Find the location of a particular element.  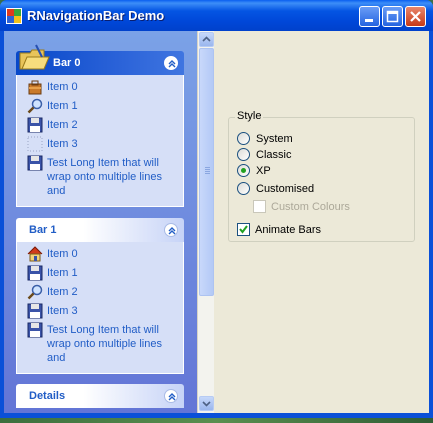

blank-icon is located at coordinates (35, 144).